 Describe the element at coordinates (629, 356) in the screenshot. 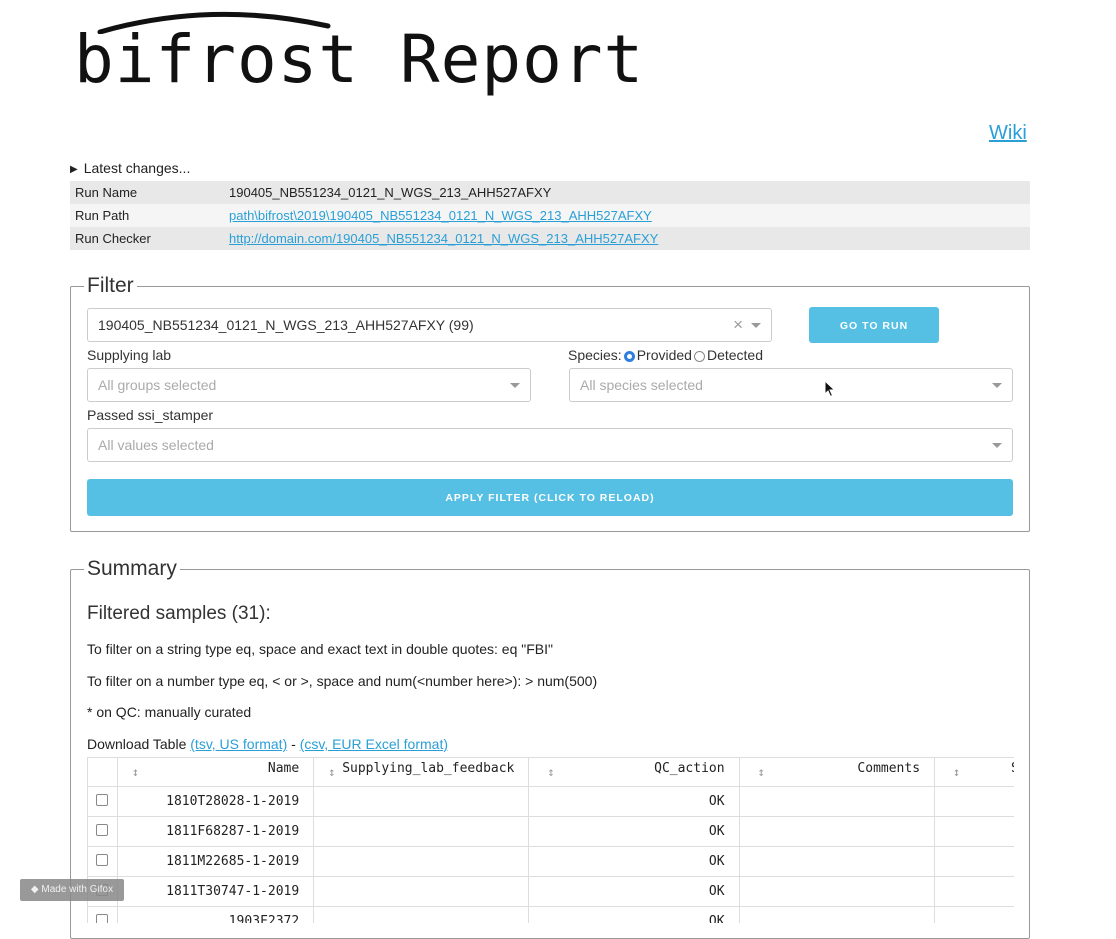

I see `species-provided-radio` at that location.